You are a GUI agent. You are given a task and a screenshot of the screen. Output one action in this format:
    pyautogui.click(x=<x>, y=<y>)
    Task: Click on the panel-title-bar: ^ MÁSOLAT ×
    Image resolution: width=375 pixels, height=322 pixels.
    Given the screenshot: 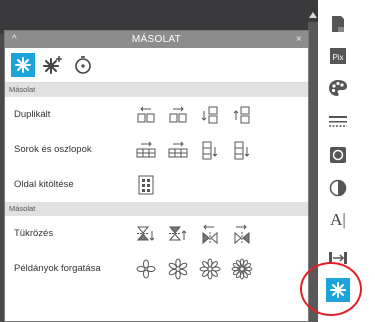 What is the action you would take?
    pyautogui.click(x=156, y=39)
    